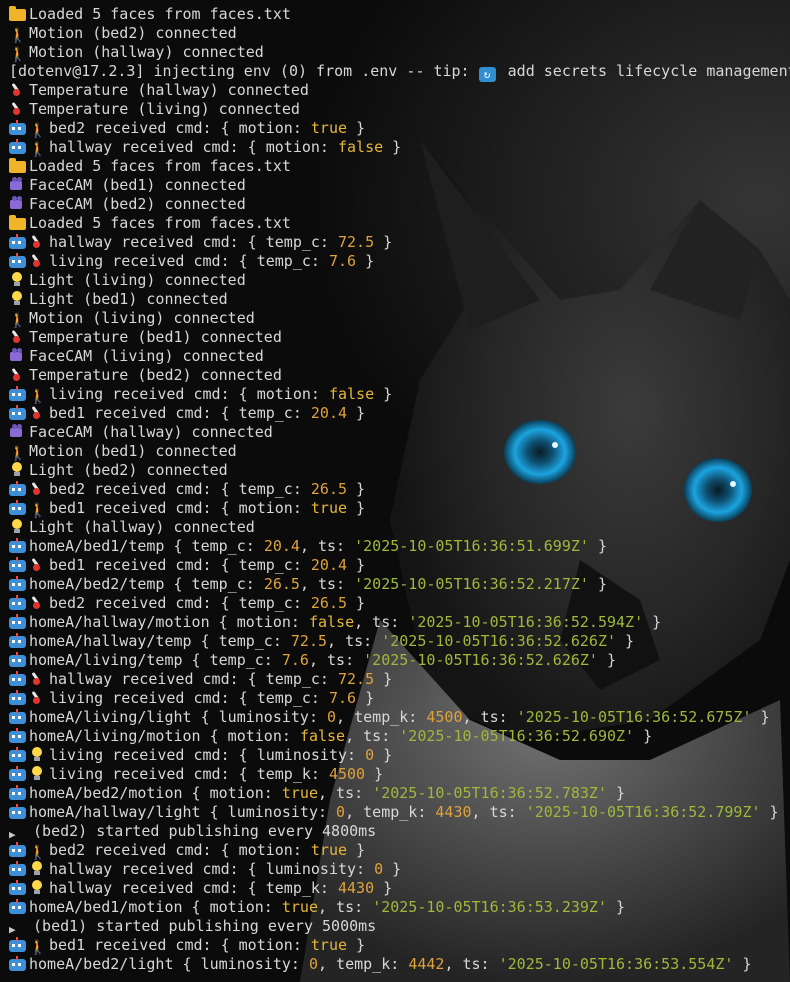 Image resolution: width=790 pixels, height=982 pixels. Describe the element at coordinates (399, 470) in the screenshot. I see `terminal-line: Light (bed2) connected` at that location.